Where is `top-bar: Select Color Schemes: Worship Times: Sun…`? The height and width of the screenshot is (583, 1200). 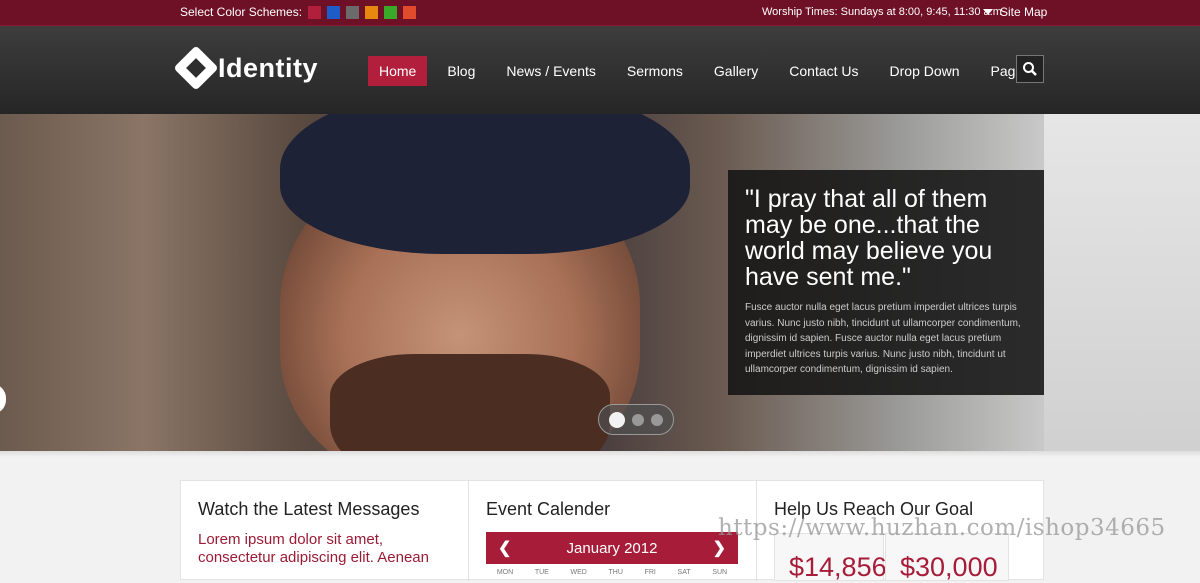 top-bar: Select Color Schemes: Worship Times: Sun… is located at coordinates (600, 13).